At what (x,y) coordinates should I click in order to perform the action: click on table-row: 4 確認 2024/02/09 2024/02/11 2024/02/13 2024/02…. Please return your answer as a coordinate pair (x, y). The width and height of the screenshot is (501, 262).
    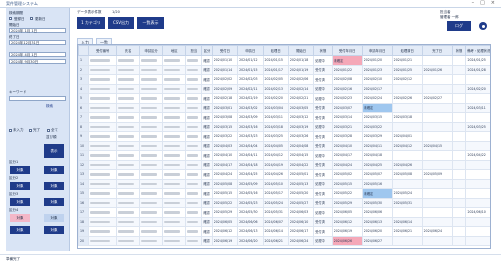
    Looking at the image, I should click on (284, 88).